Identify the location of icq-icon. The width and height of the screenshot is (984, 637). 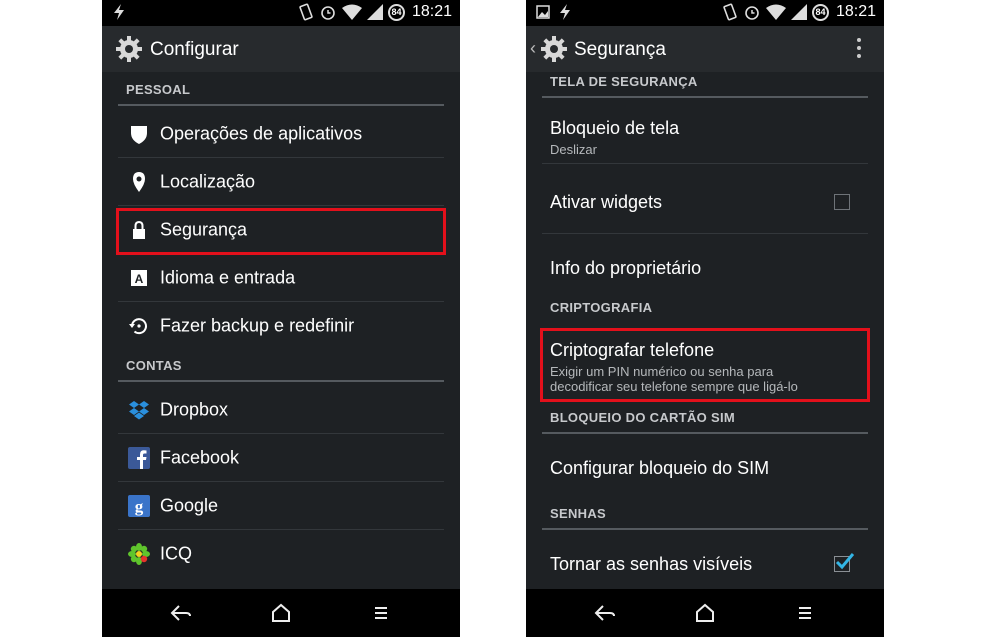
(139, 554).